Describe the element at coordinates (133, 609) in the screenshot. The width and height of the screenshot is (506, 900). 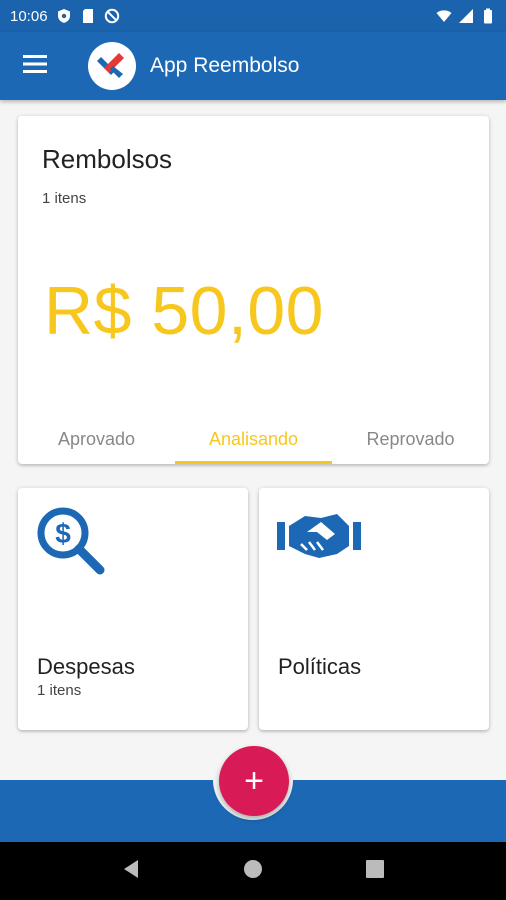
I see `despesas-card: $ Despesas 1 itens` at that location.